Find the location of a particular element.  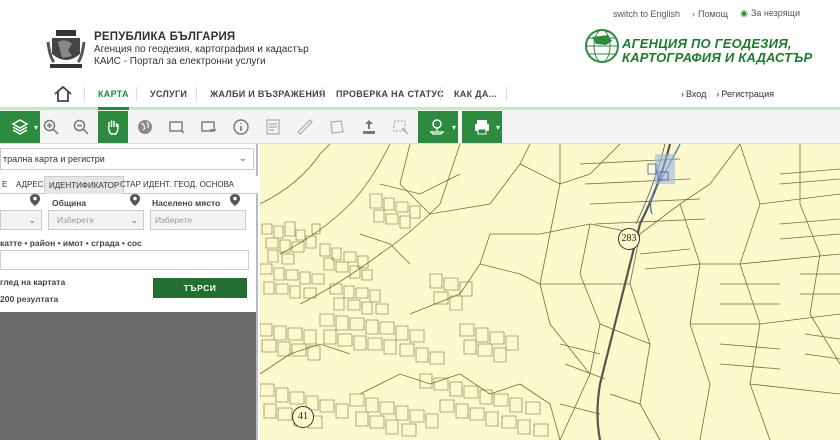

print-icon is located at coordinates (482, 127).